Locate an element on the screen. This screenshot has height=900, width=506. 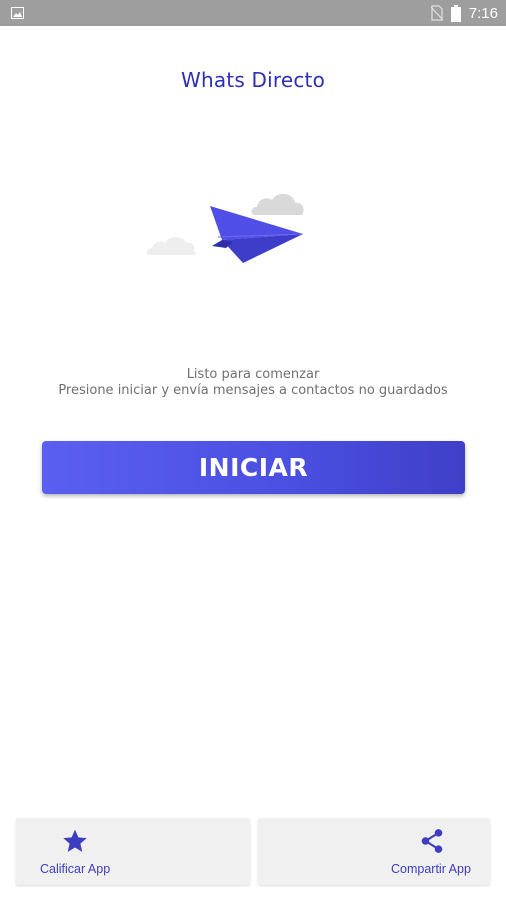
status-bar: 7:16 is located at coordinates (253, 13).